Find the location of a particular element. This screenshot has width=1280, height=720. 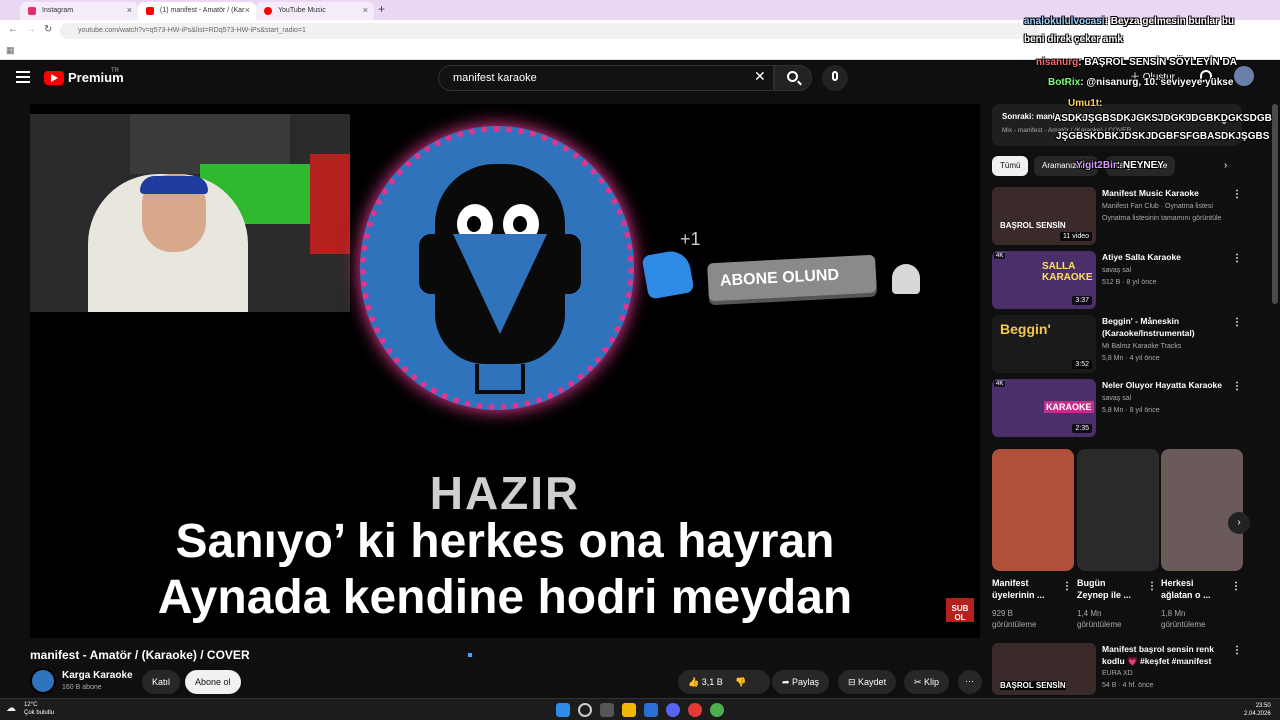

windows-start-icon is located at coordinates (563, 710).